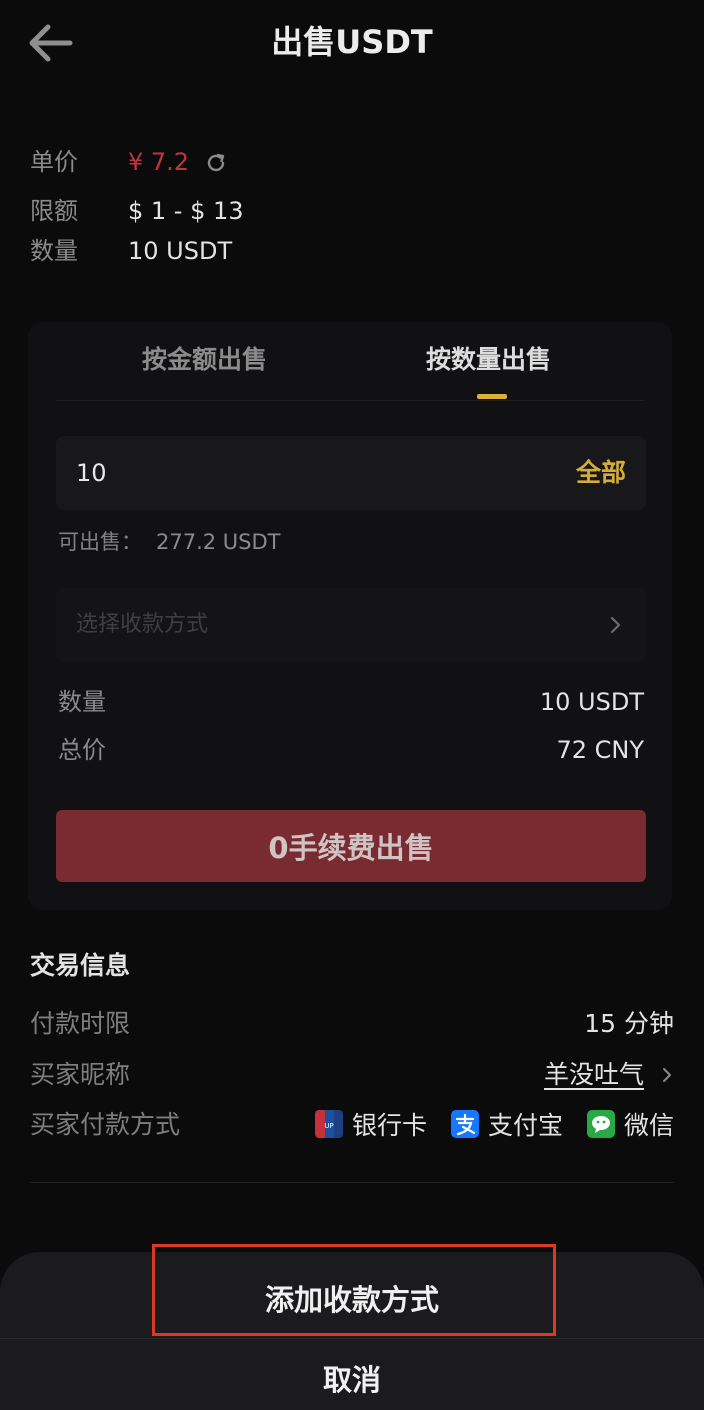 The image size is (704, 1410). What do you see at coordinates (204, 360) in the screenshot?
I see `tab-sell-by-amount: 按金额出售` at bounding box center [204, 360].